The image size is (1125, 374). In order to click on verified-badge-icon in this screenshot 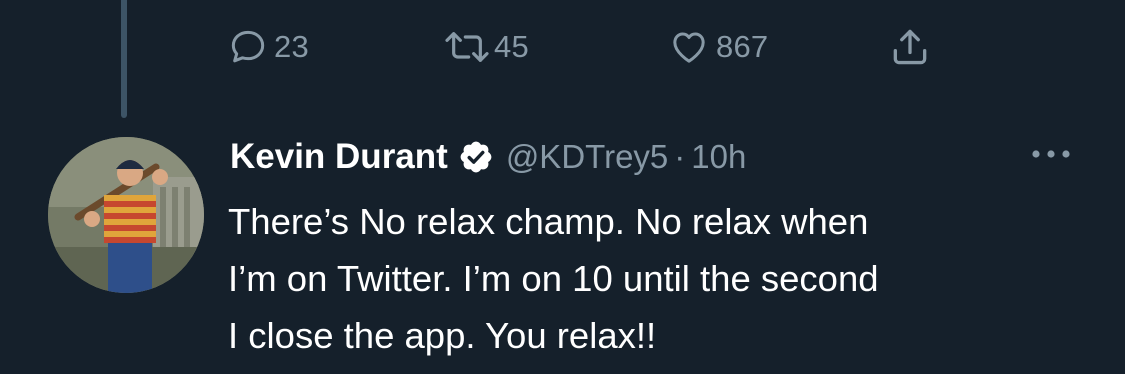, I will do `click(476, 157)`.